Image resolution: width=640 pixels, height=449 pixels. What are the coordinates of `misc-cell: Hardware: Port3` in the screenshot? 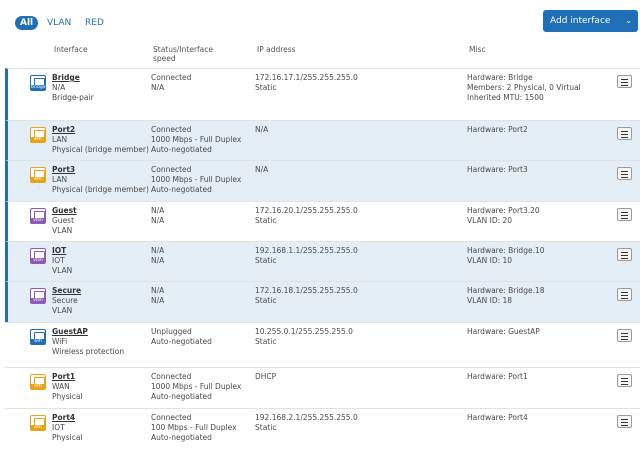 It's located at (497, 170).